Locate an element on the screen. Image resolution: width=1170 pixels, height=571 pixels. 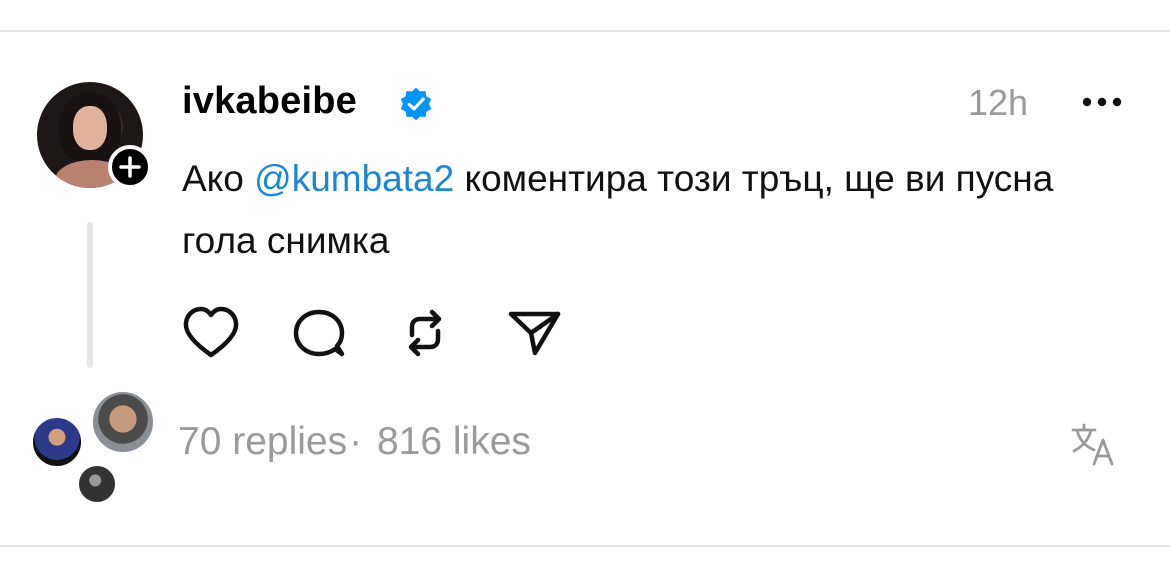
heart-icon is located at coordinates (211, 332).